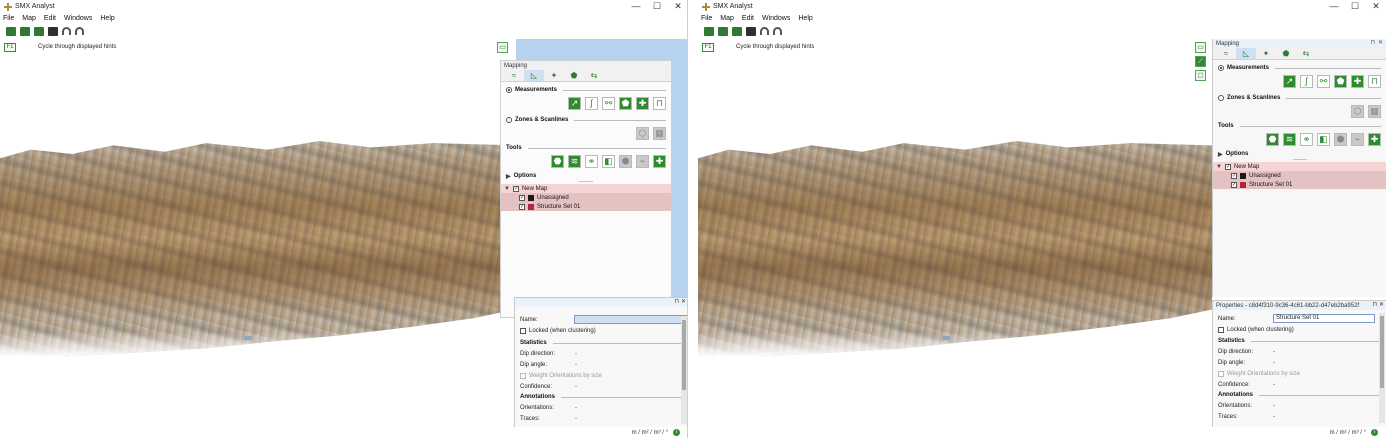 This screenshot has width=1386, height=438. I want to click on close-button: ✕, so click(676, 6).